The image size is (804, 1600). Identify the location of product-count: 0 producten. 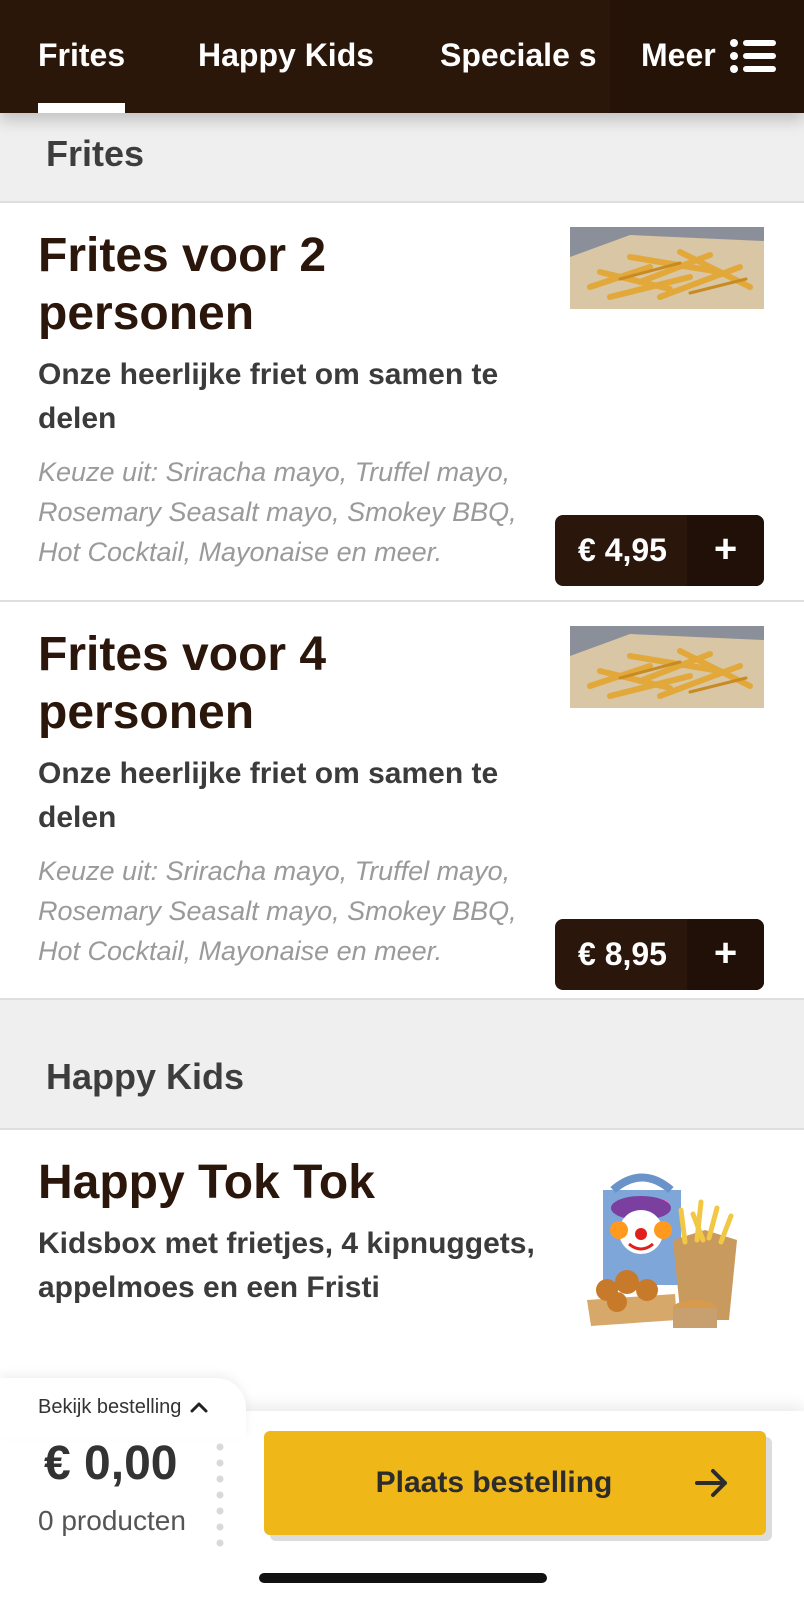
(112, 1520).